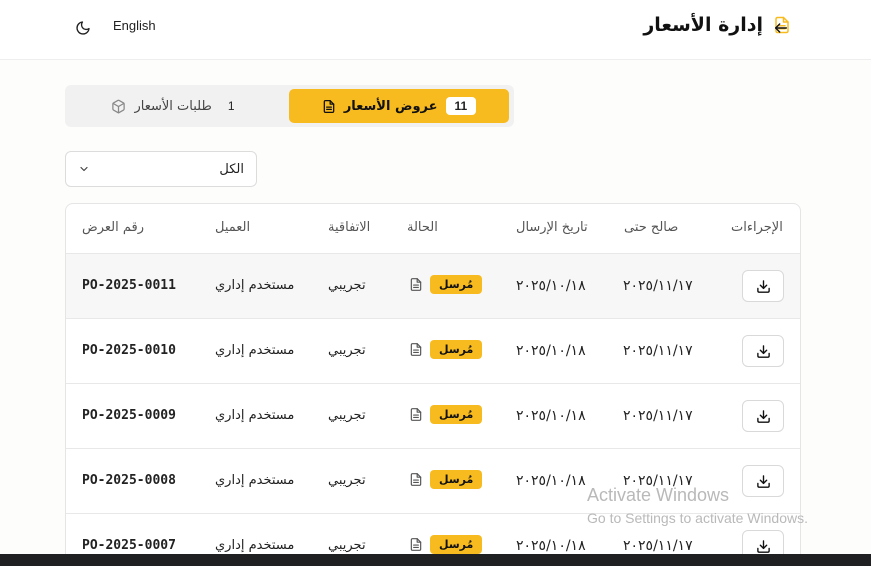 This screenshot has width=871, height=566. What do you see at coordinates (651, 227) in the screenshot?
I see `column-header-valid-until: صالح حتى` at bounding box center [651, 227].